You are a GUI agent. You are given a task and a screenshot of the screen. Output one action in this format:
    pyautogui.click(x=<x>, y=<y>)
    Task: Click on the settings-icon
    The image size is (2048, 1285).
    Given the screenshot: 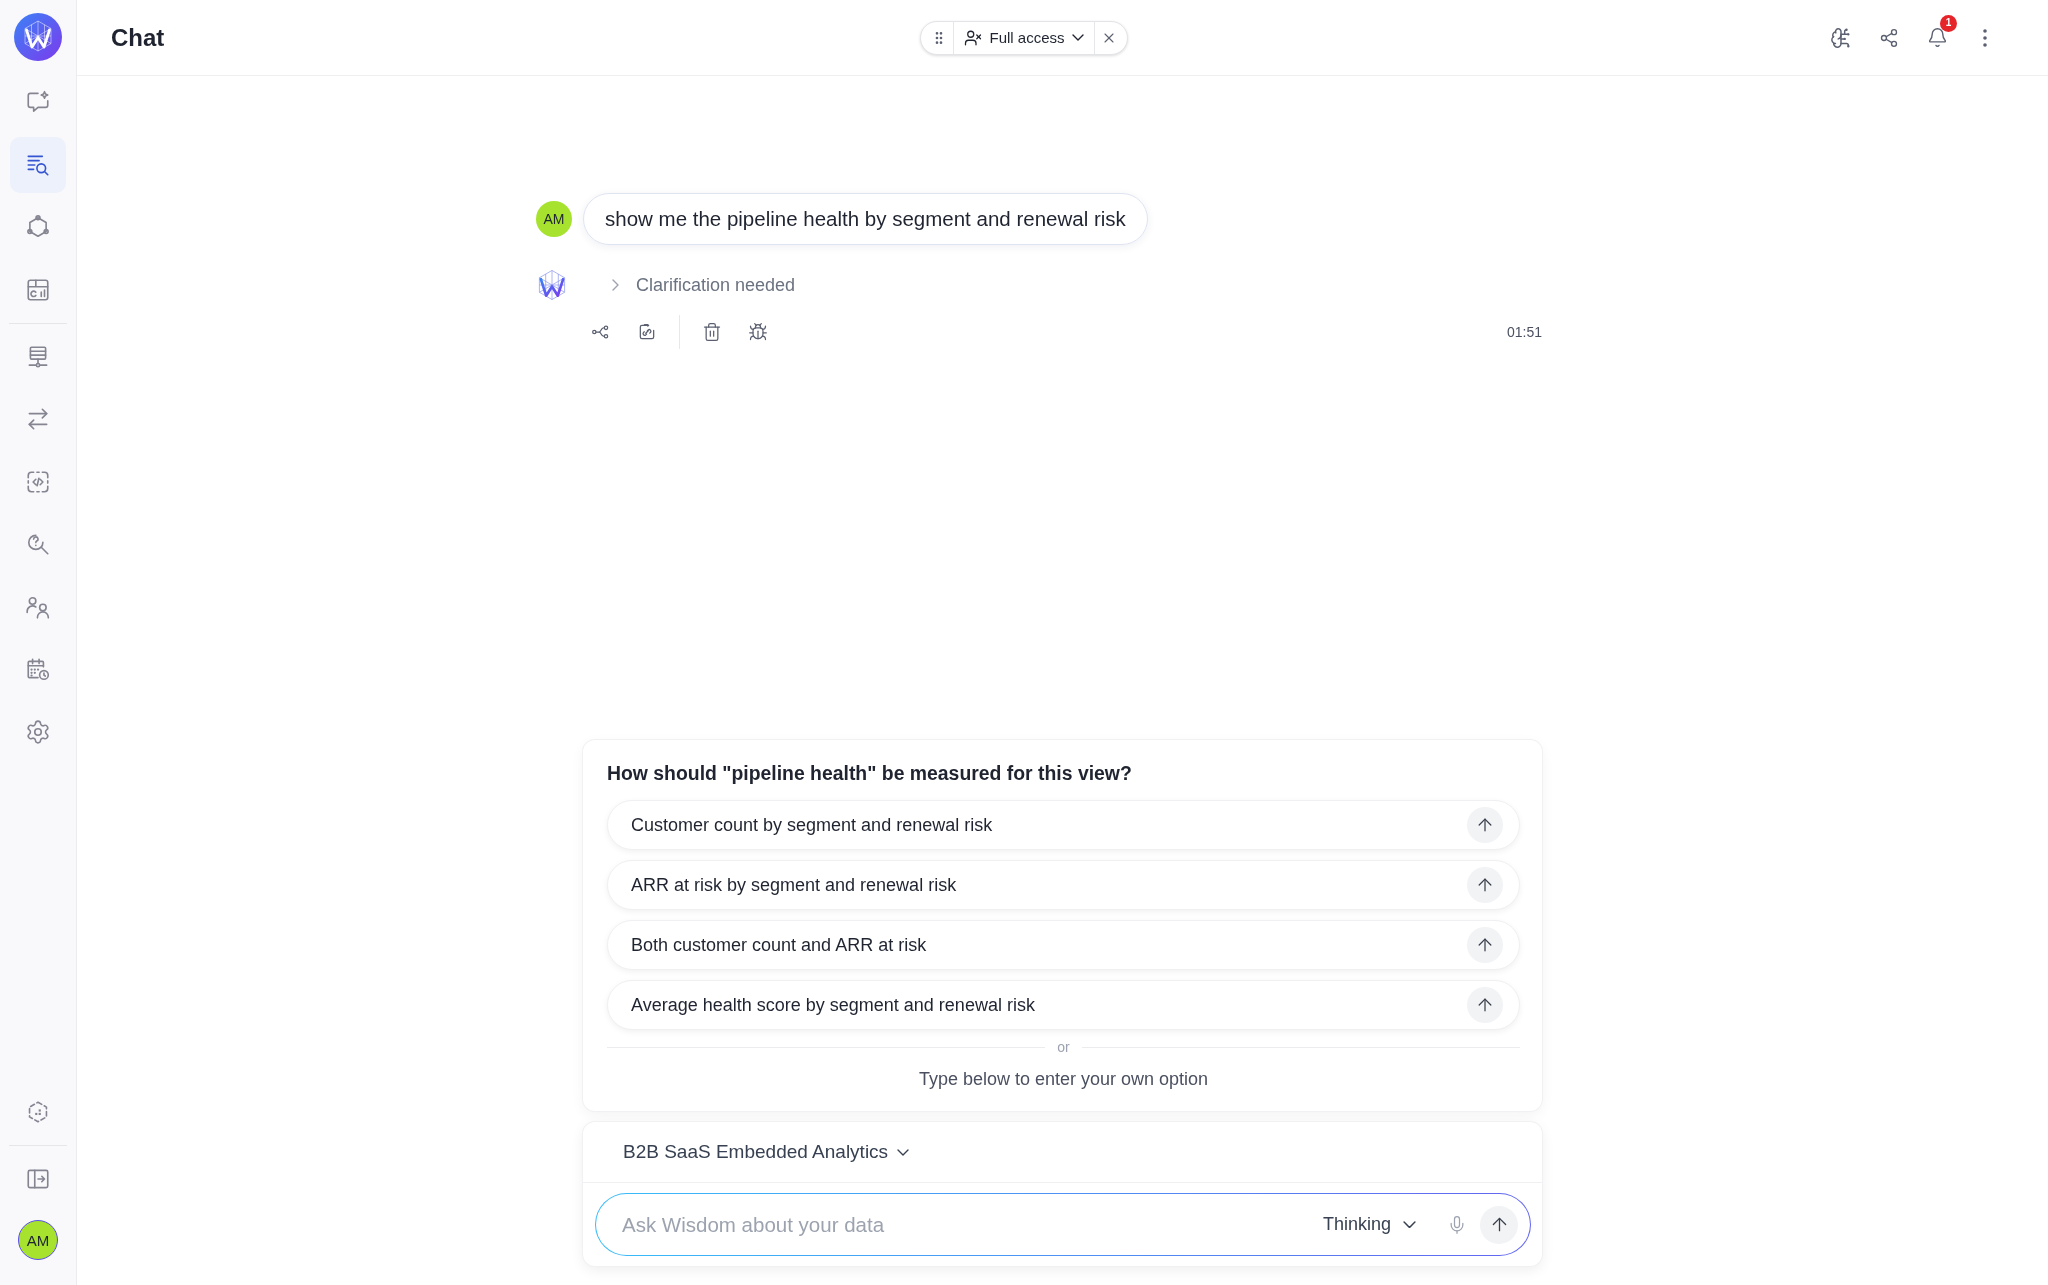 What is the action you would take?
    pyautogui.click(x=38, y=731)
    